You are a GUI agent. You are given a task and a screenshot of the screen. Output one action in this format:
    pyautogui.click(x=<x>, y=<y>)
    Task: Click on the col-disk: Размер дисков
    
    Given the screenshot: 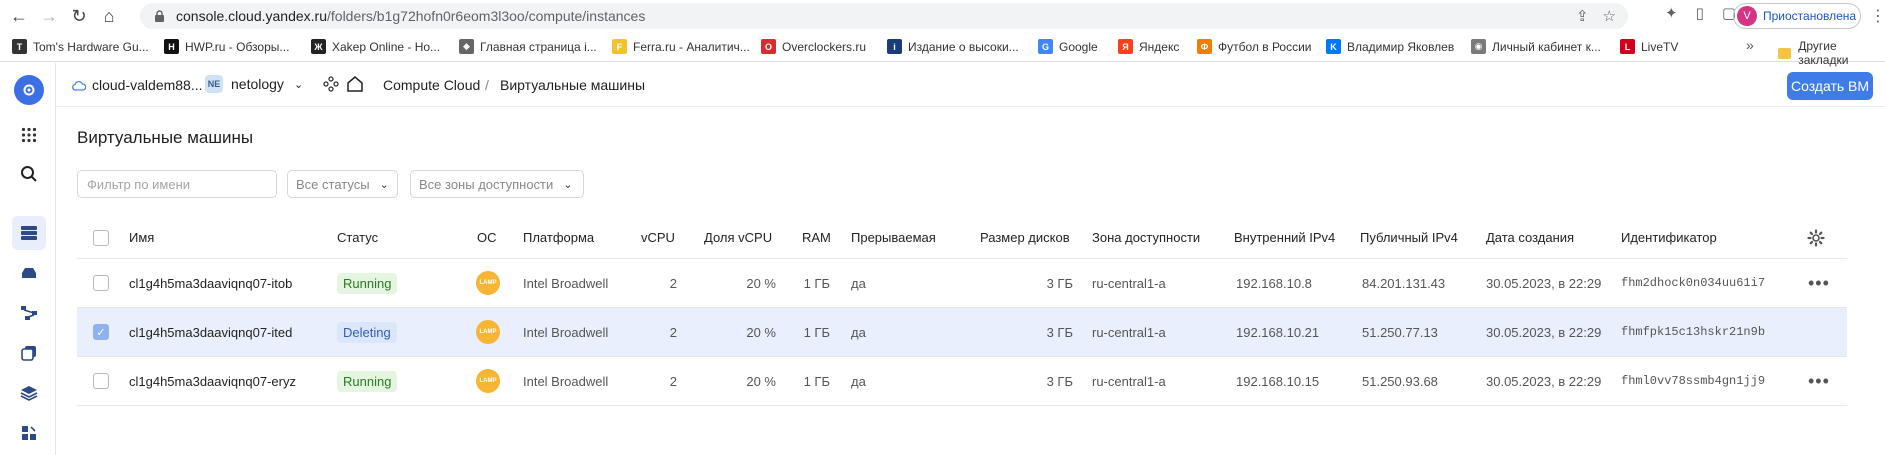 What is the action you would take?
    pyautogui.click(x=1025, y=237)
    